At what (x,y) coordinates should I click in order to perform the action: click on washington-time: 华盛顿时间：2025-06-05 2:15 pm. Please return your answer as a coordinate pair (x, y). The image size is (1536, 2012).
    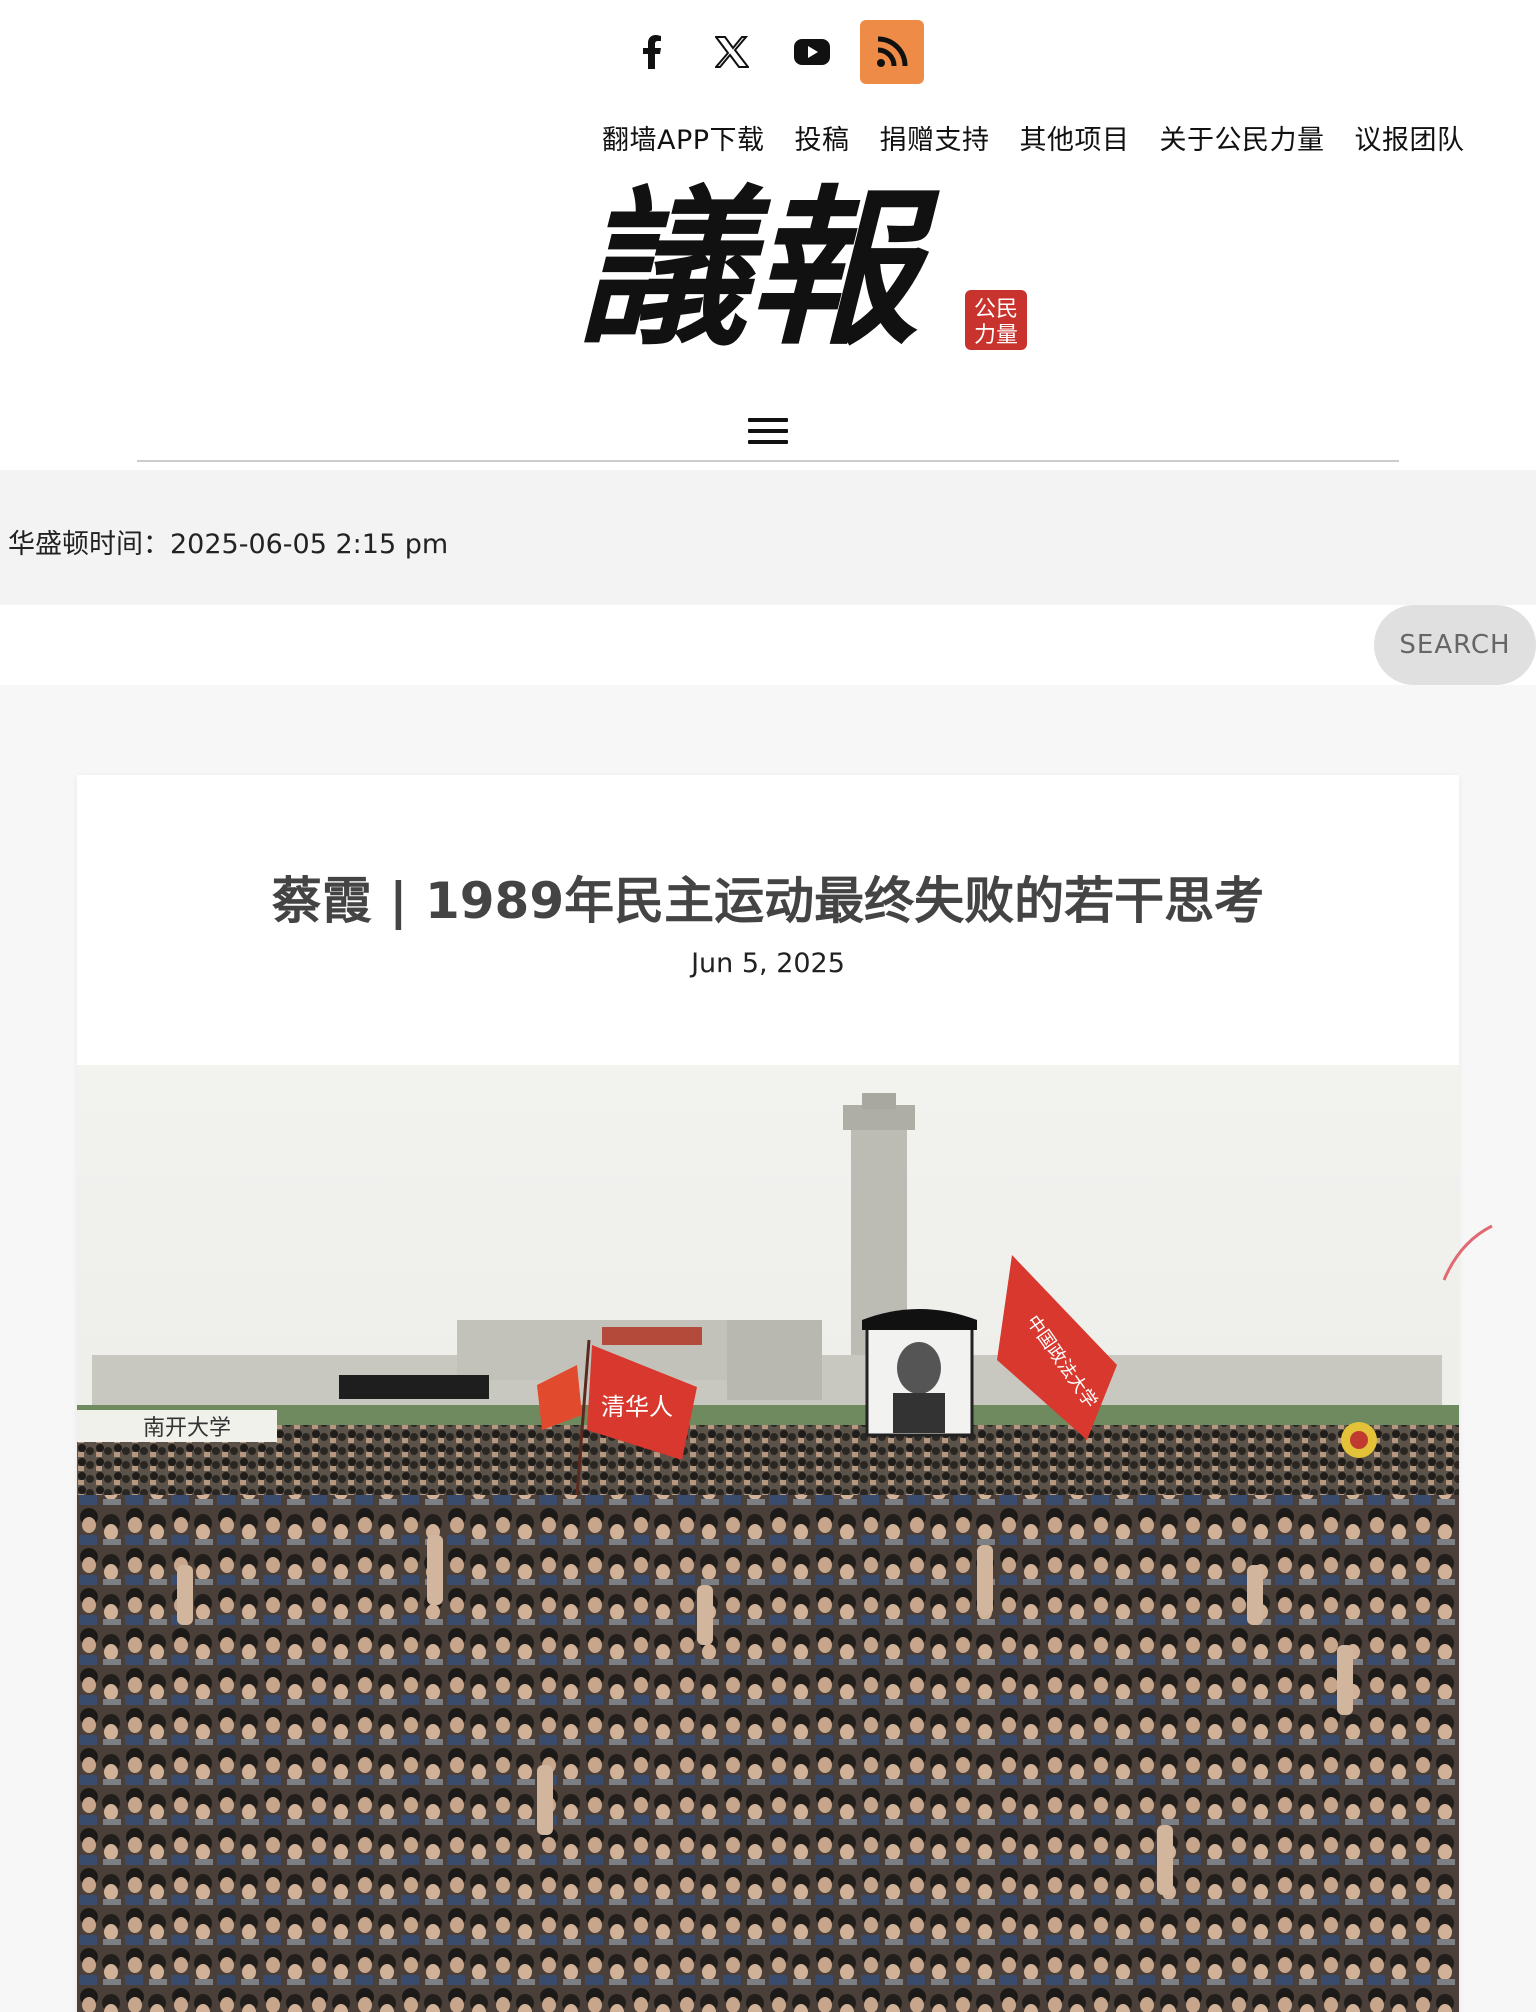
    Looking at the image, I should click on (228, 544).